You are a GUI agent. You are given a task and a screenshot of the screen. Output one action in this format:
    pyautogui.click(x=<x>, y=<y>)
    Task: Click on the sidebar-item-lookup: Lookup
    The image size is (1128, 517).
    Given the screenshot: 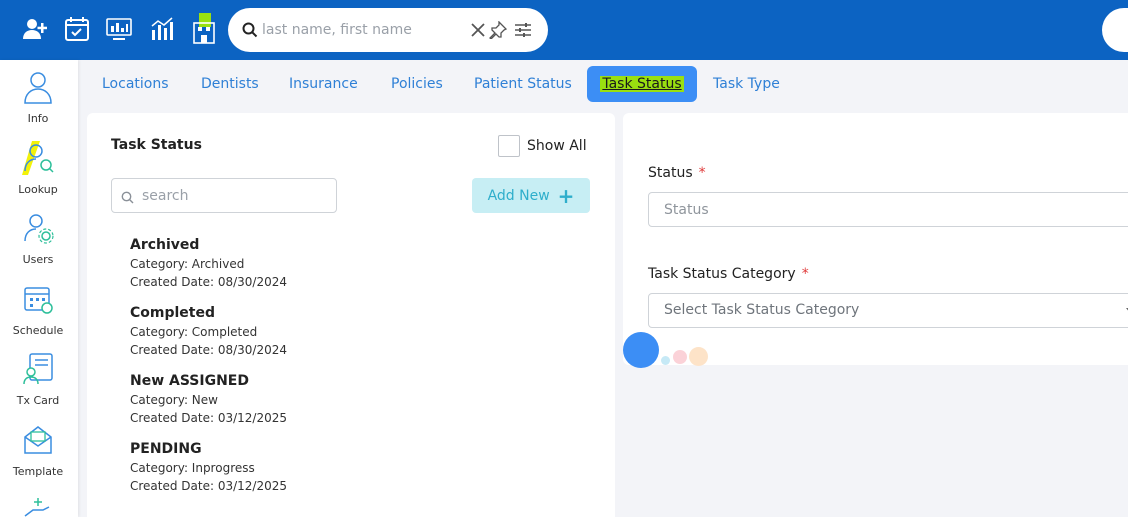 What is the action you would take?
    pyautogui.click(x=38, y=167)
    